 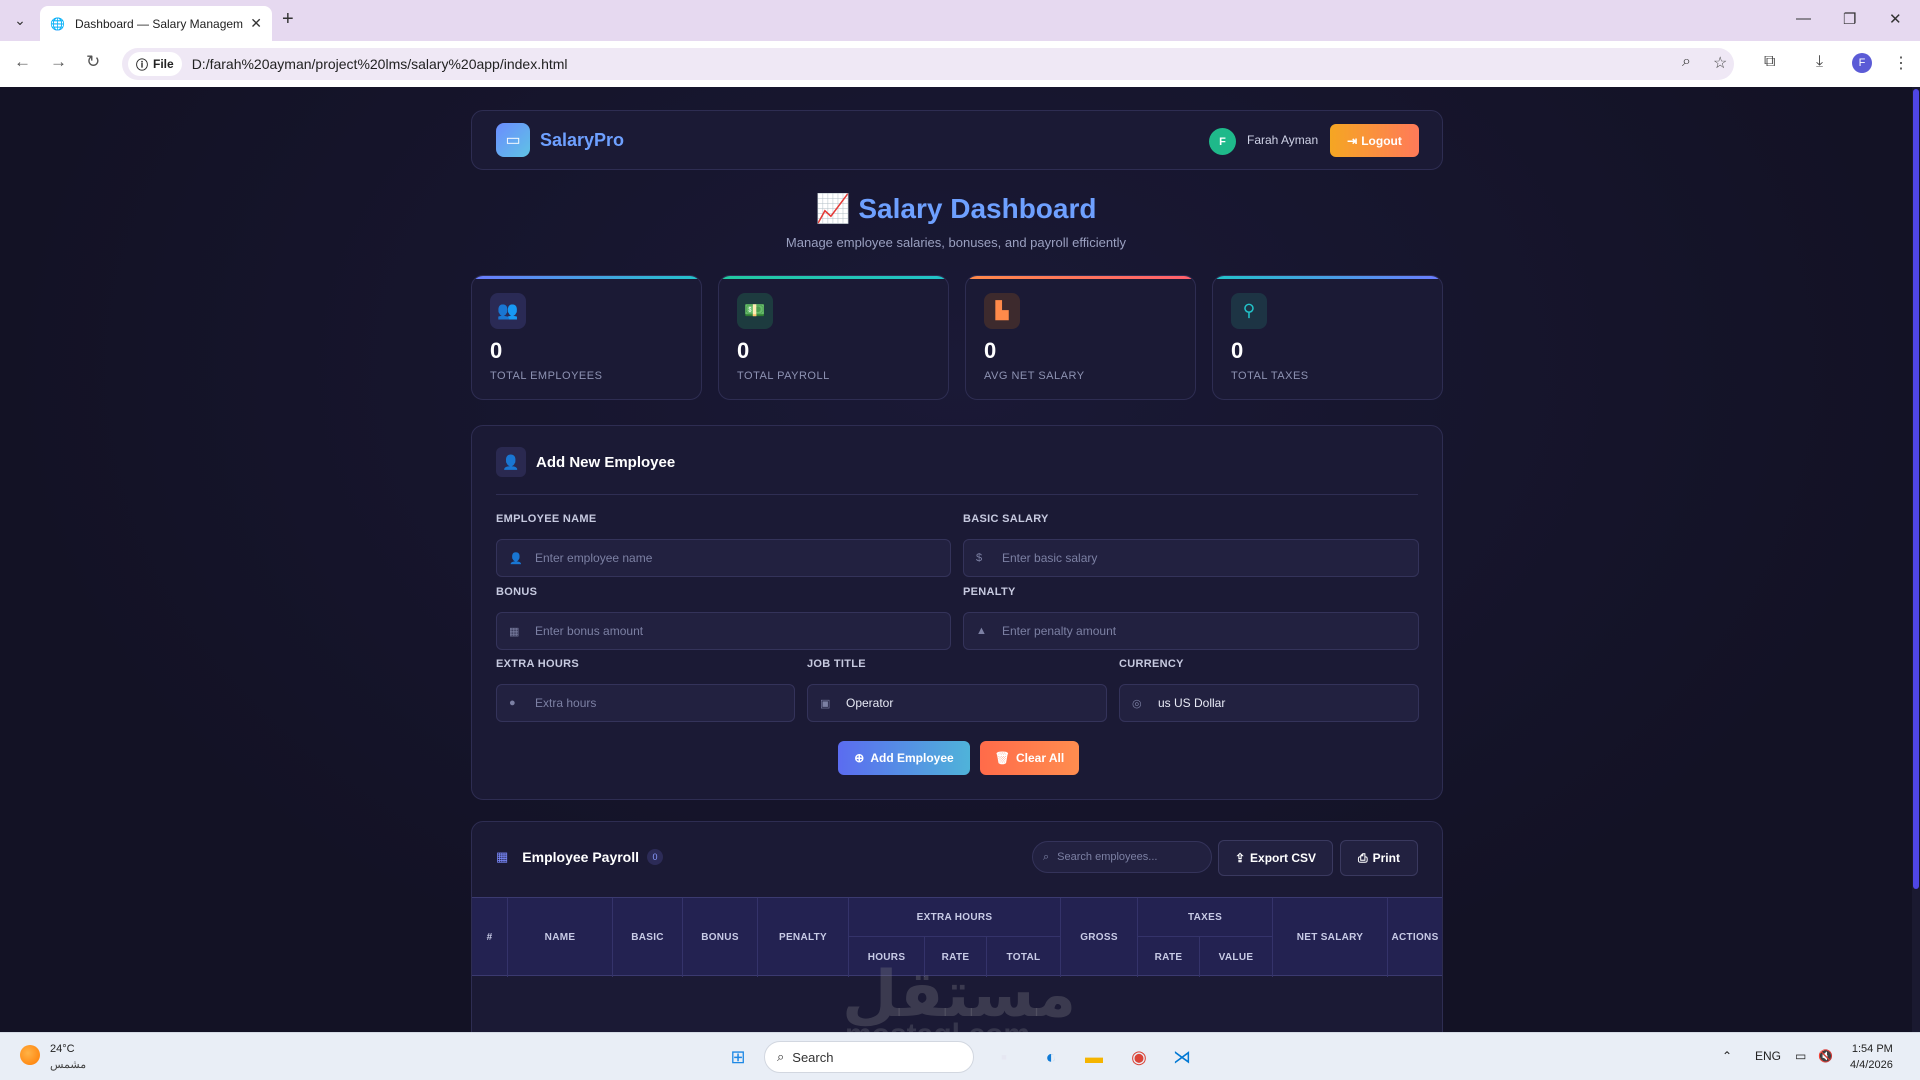 I want to click on new-tab-icon: +, so click(x=288, y=19).